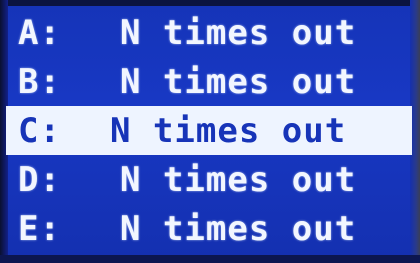 This screenshot has height=263, width=420. Describe the element at coordinates (210, 3) in the screenshot. I see `screen-bezel-top` at that location.